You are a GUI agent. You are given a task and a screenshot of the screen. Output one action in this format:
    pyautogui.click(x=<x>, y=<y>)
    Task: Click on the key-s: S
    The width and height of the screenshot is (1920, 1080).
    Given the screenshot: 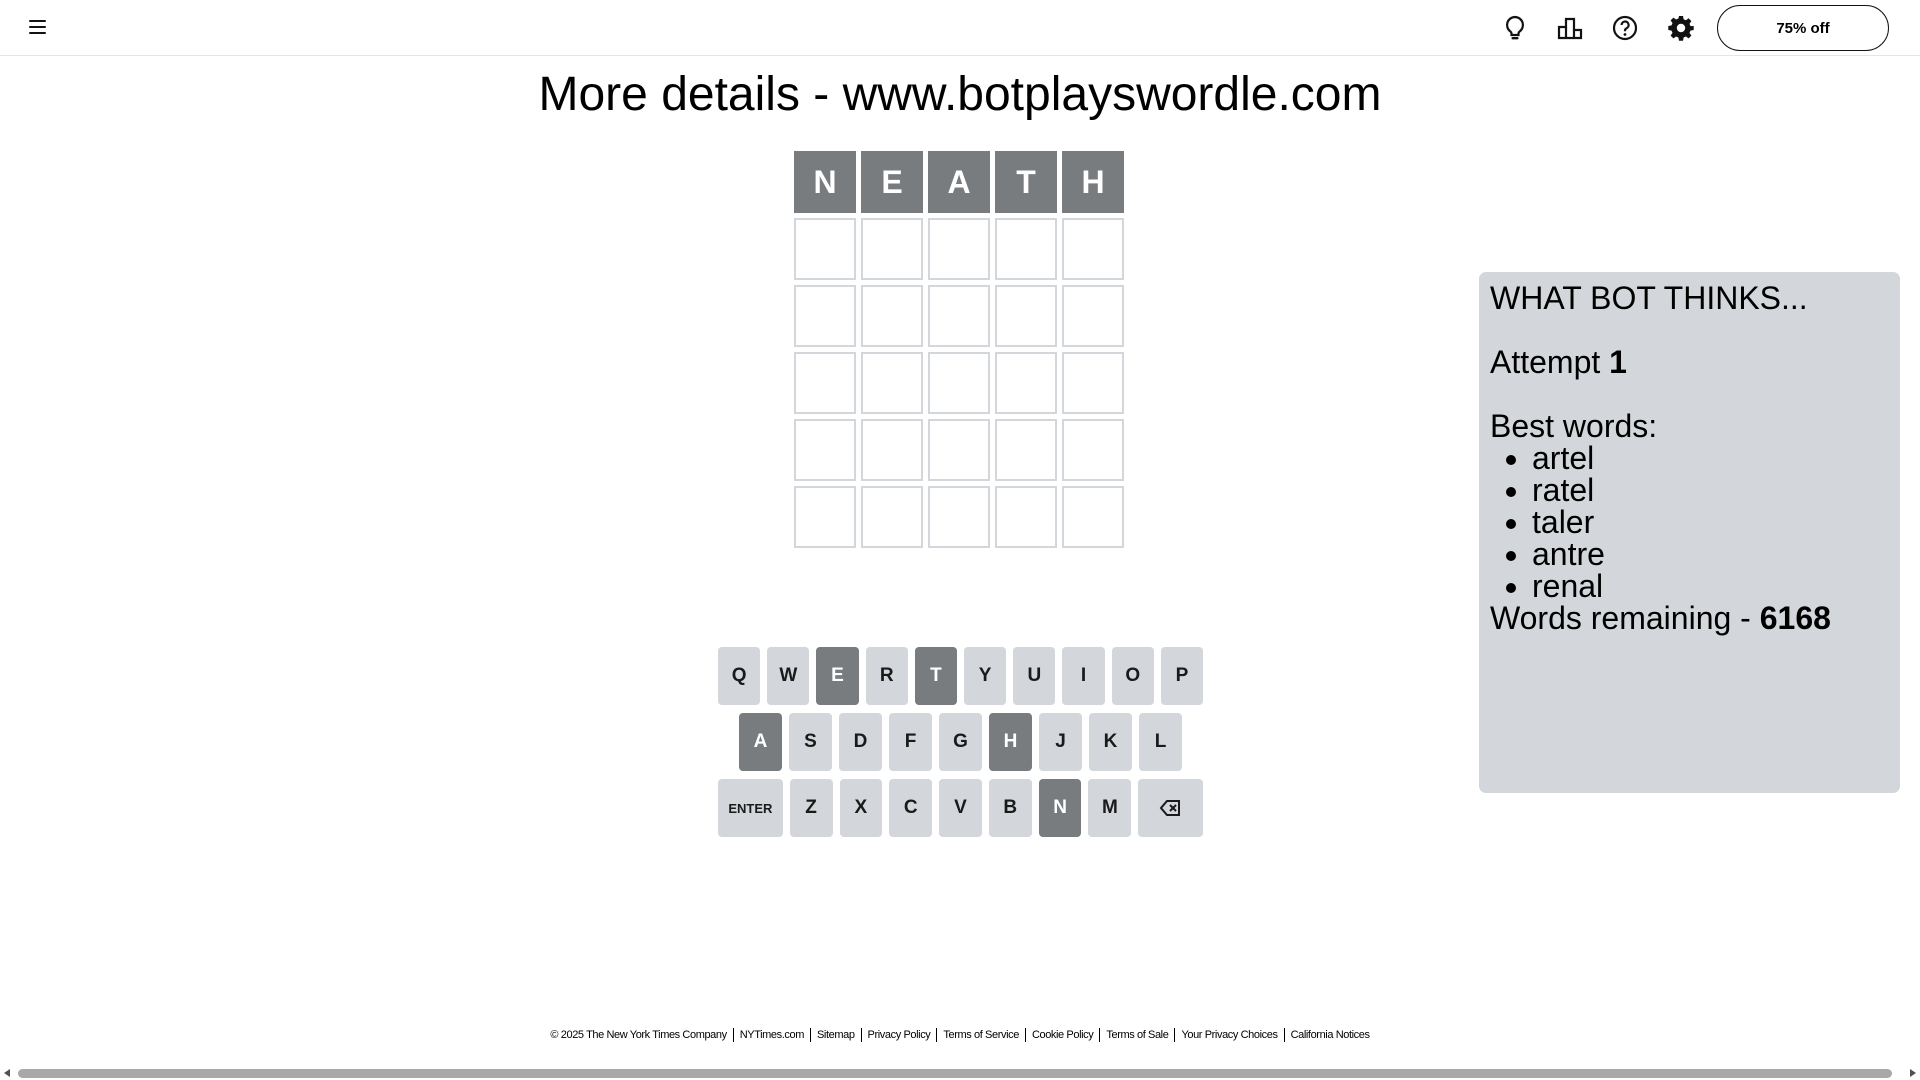 What is the action you would take?
    pyautogui.click(x=810, y=742)
    